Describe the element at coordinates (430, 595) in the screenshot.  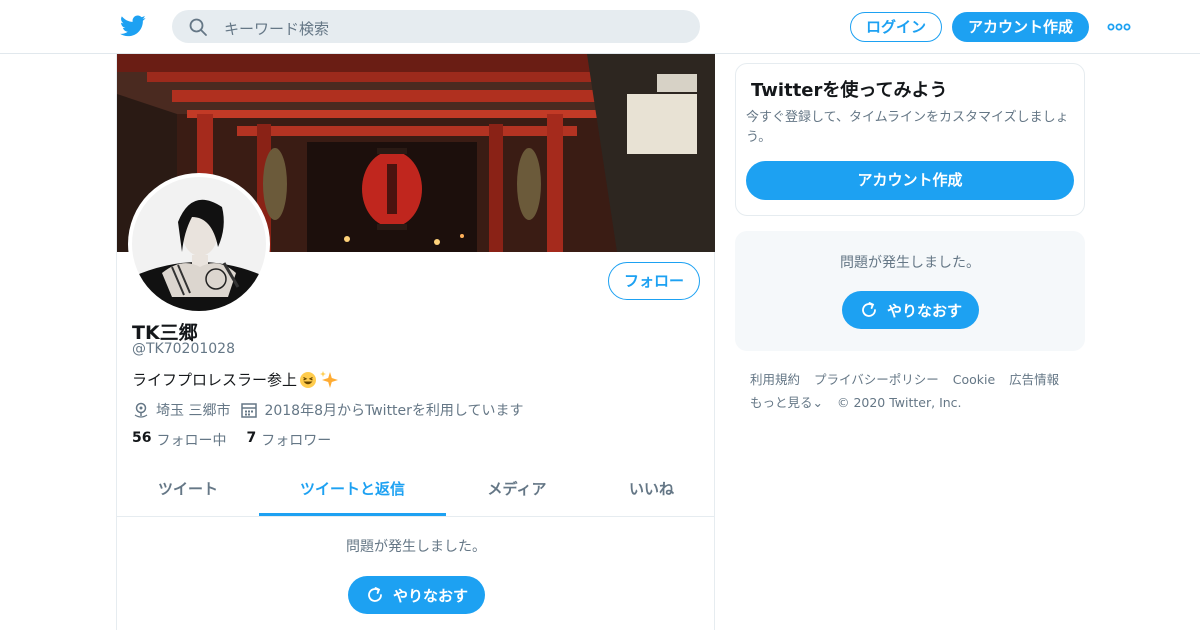
I see `timeline-retry-label: やりなおす` at that location.